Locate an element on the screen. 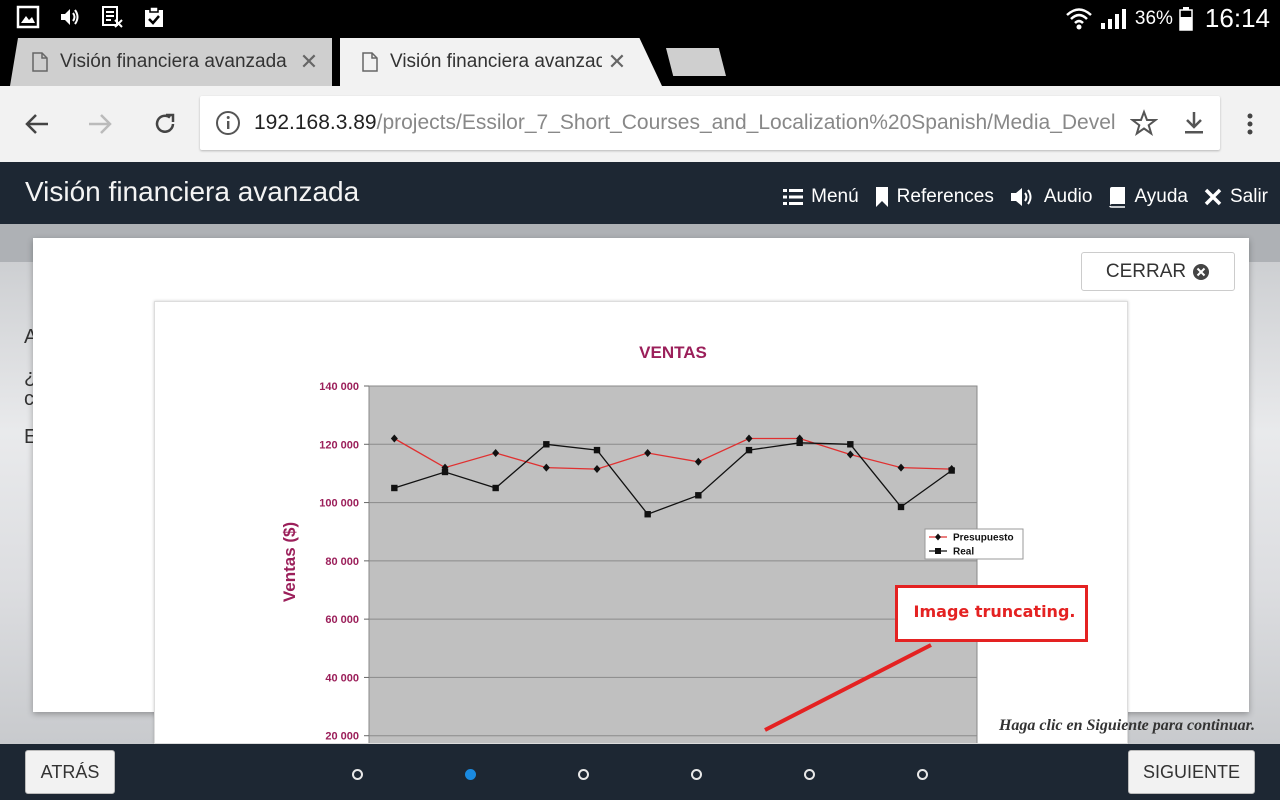 The width and height of the screenshot is (1280, 800). battery-icon is located at coordinates (1186, 18).